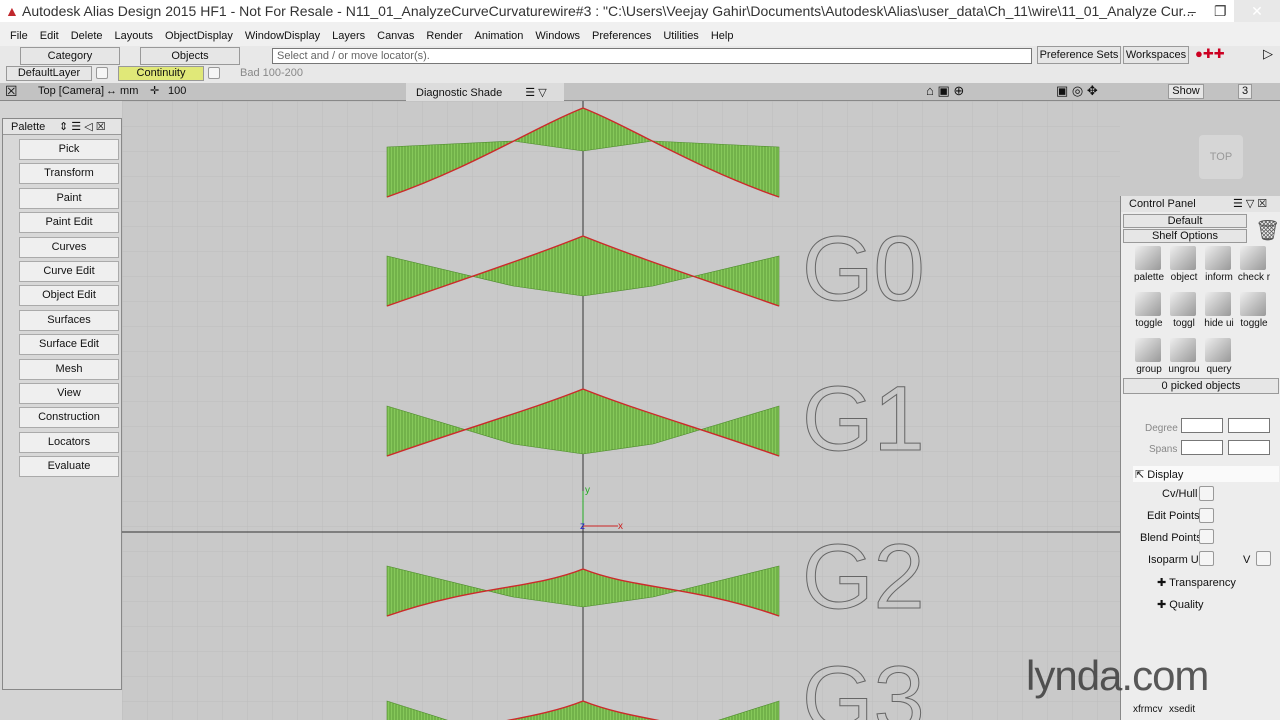 The image size is (1280, 720). I want to click on minimize-button: –, so click(1192, 11).